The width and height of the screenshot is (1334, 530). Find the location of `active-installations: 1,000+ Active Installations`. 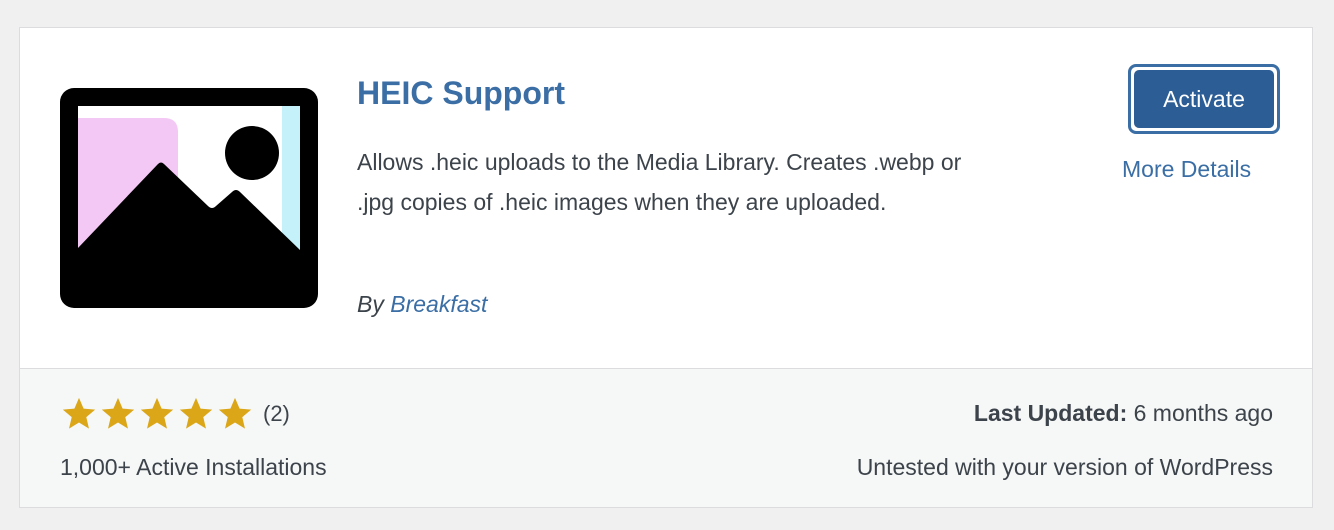

active-installations: 1,000+ Active Installations is located at coordinates (193, 467).